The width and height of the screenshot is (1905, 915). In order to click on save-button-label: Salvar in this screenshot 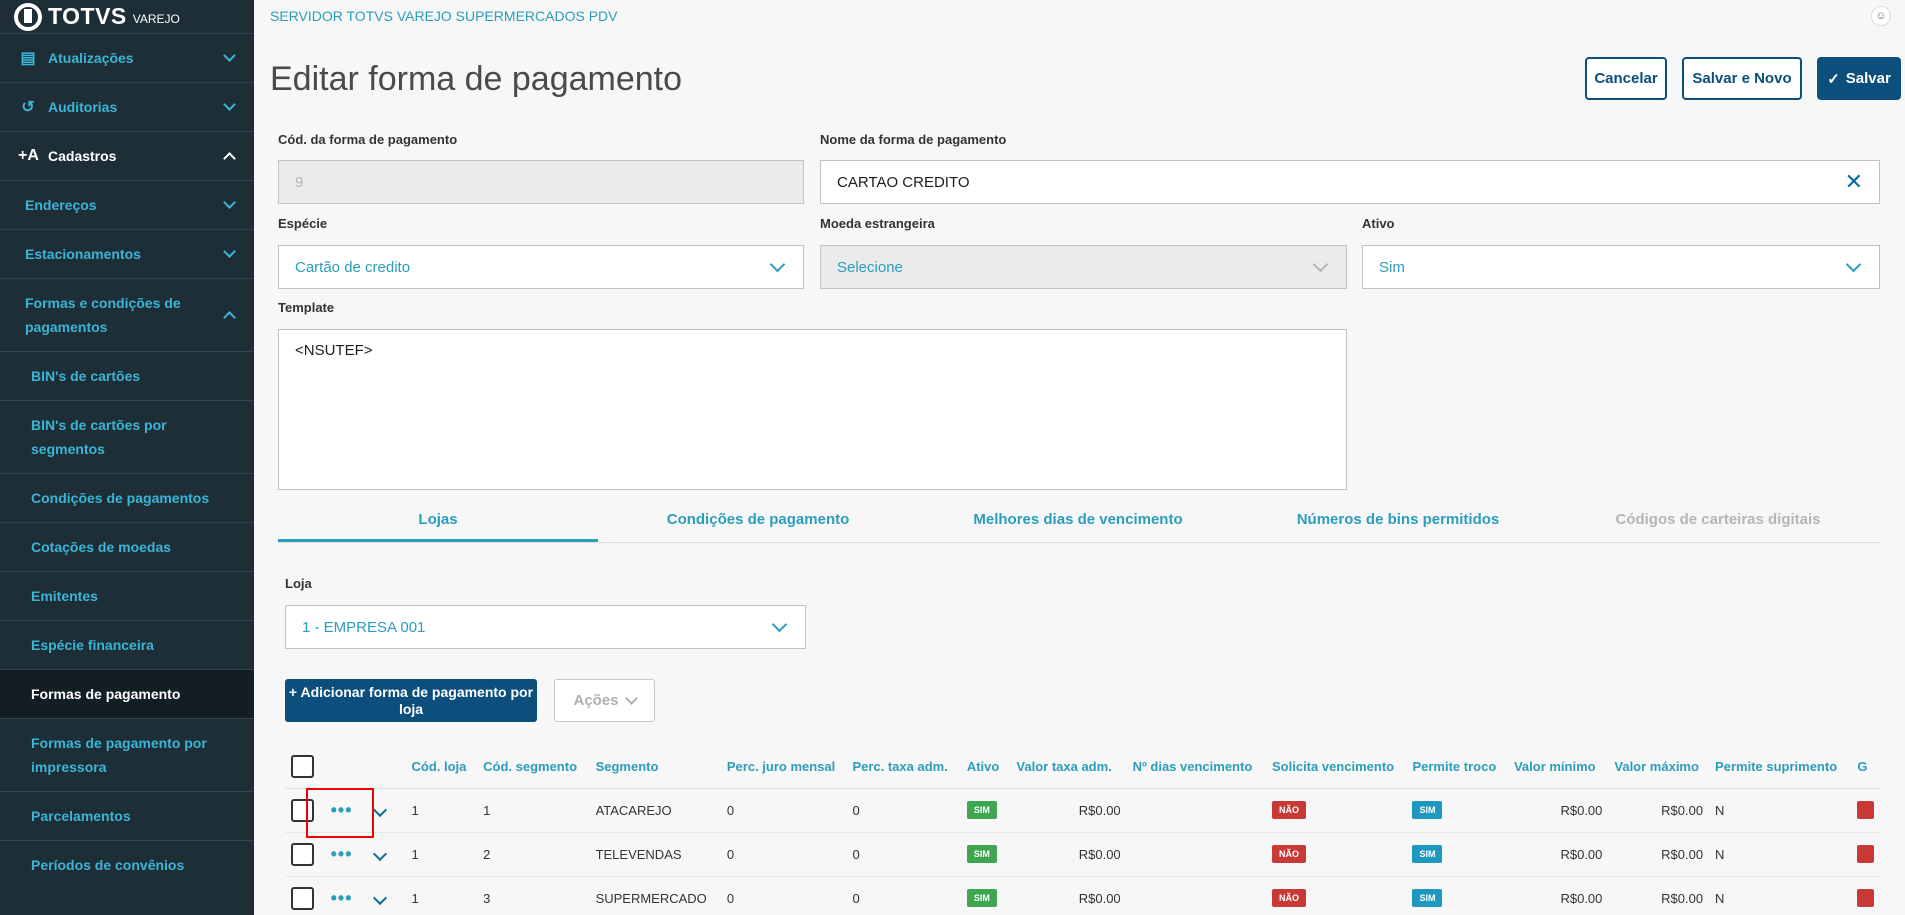, I will do `click(1868, 78)`.